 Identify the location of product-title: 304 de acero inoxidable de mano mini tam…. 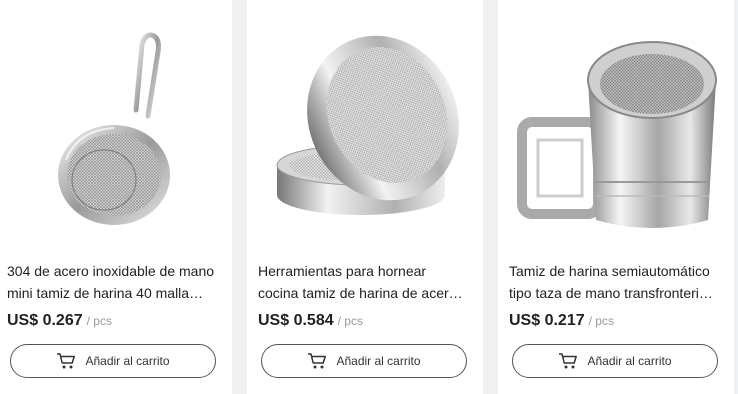
(112, 282).